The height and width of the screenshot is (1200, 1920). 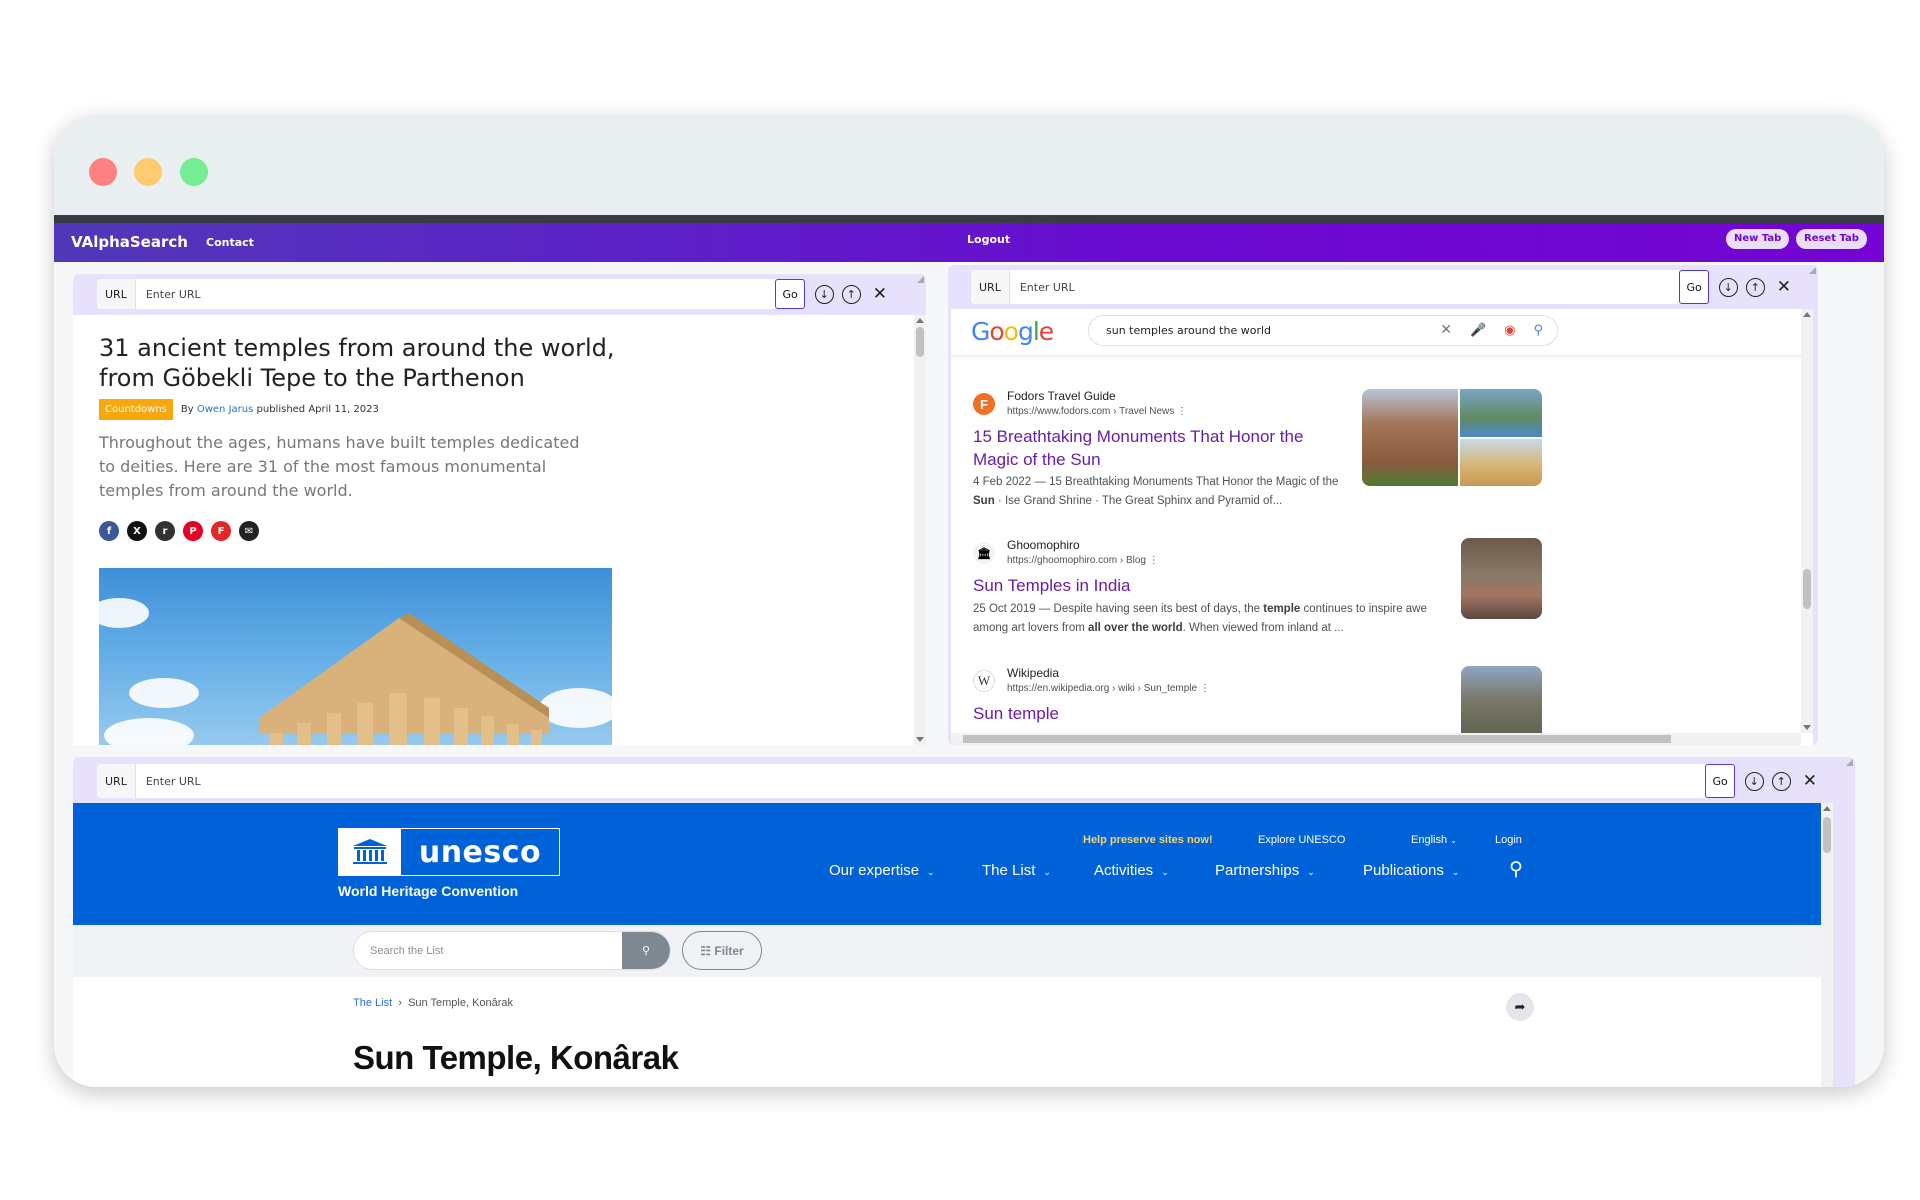 What do you see at coordinates (148, 172) in the screenshot?
I see `minimize-window-button` at bounding box center [148, 172].